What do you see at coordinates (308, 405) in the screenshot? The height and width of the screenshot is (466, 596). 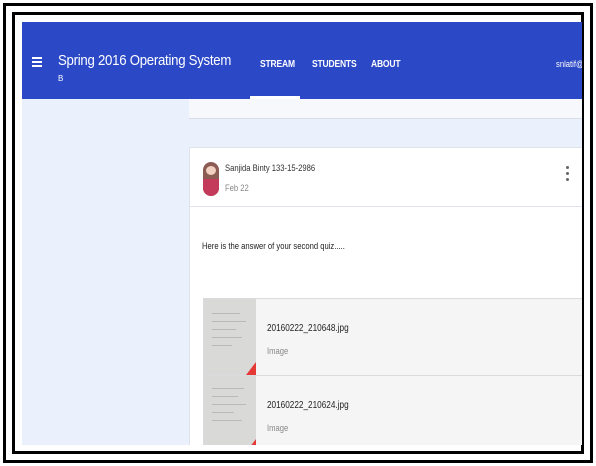 I see `attachment-name: 20160222_210624.jpg` at bounding box center [308, 405].